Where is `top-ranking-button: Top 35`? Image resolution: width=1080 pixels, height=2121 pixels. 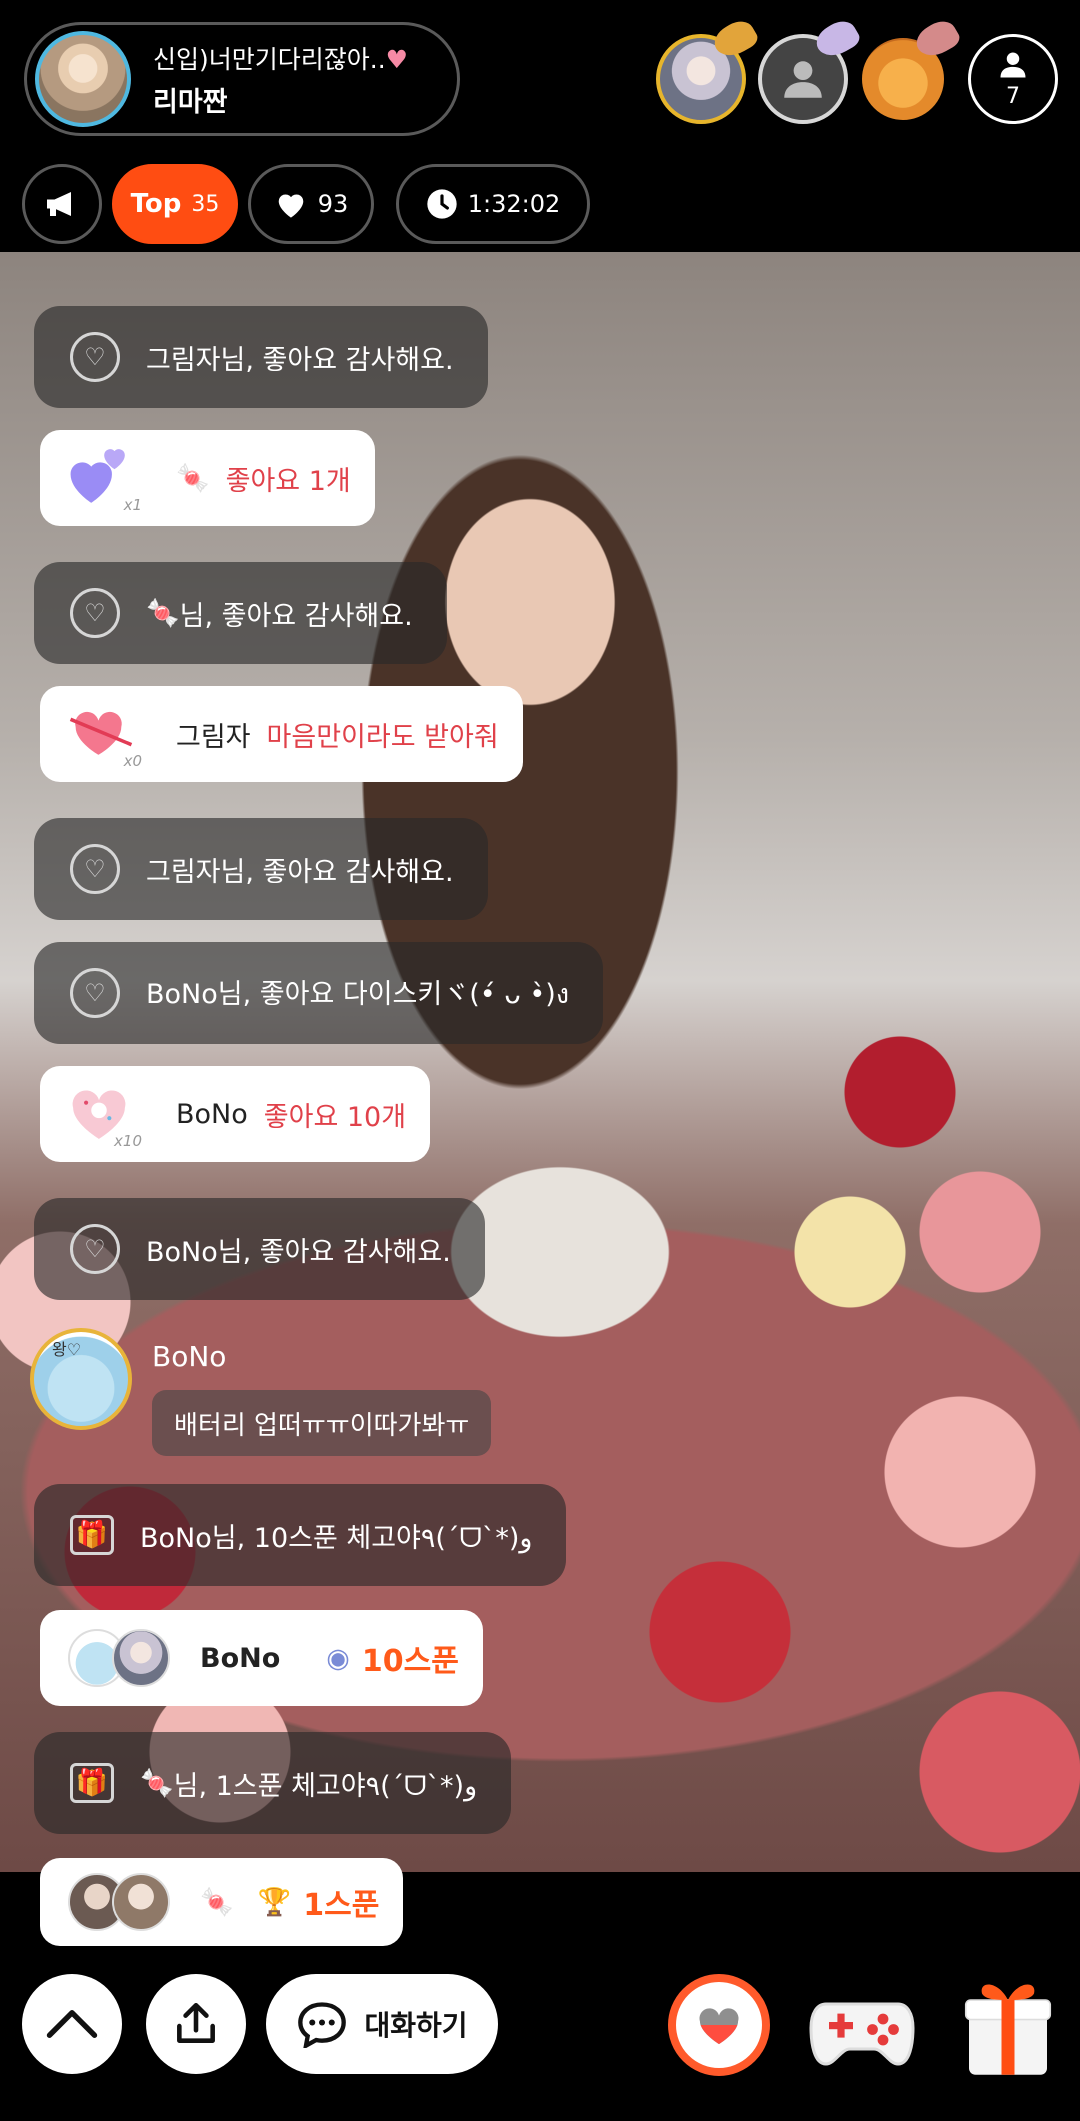 top-ranking-button: Top 35 is located at coordinates (175, 204).